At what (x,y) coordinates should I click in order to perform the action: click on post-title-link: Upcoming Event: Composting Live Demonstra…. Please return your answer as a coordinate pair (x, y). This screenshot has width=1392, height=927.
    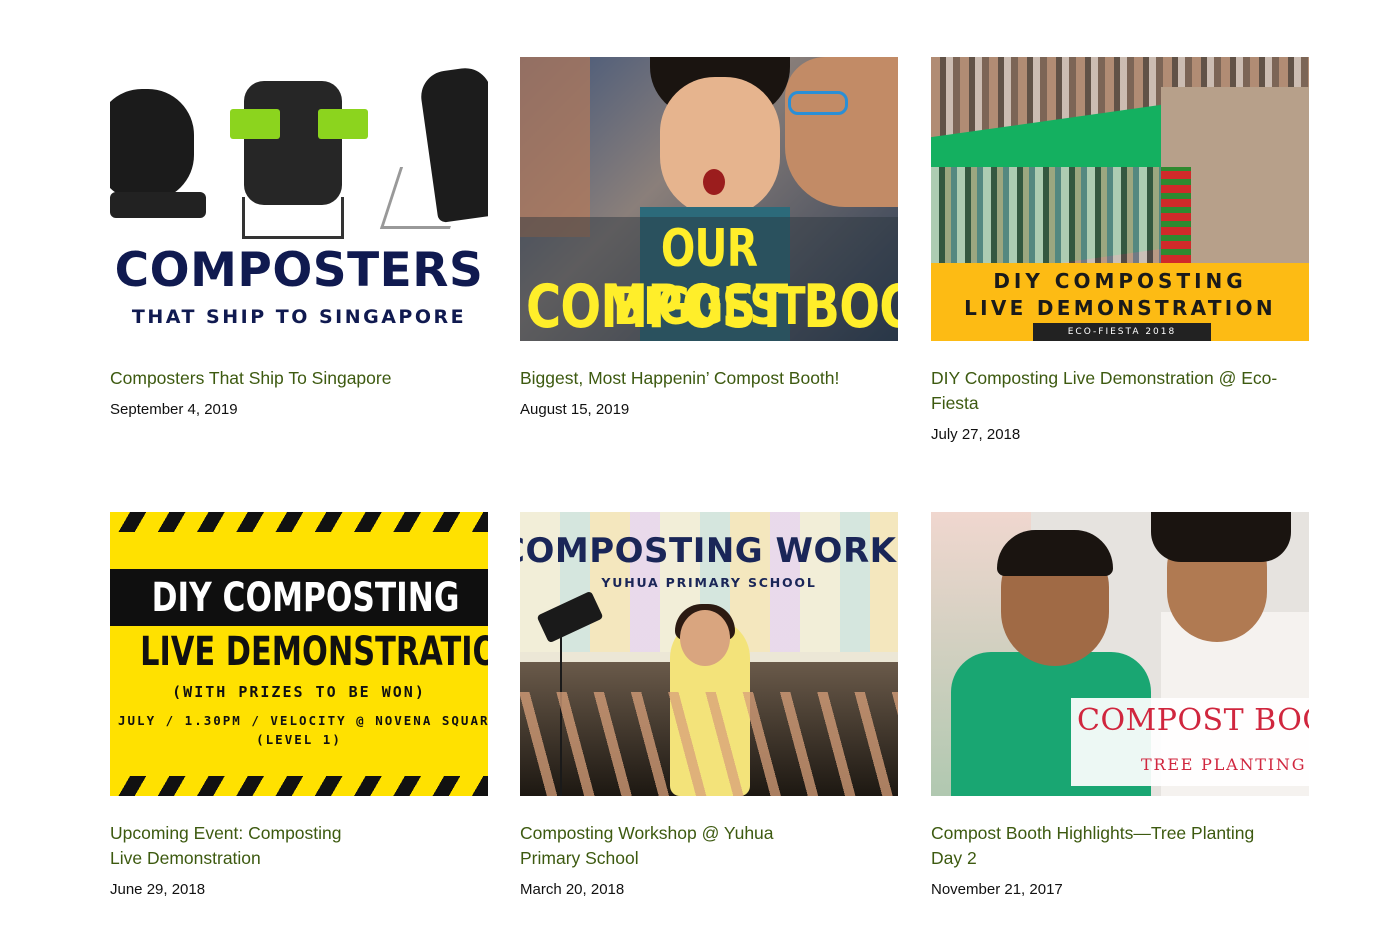
    Looking at the image, I should click on (299, 846).